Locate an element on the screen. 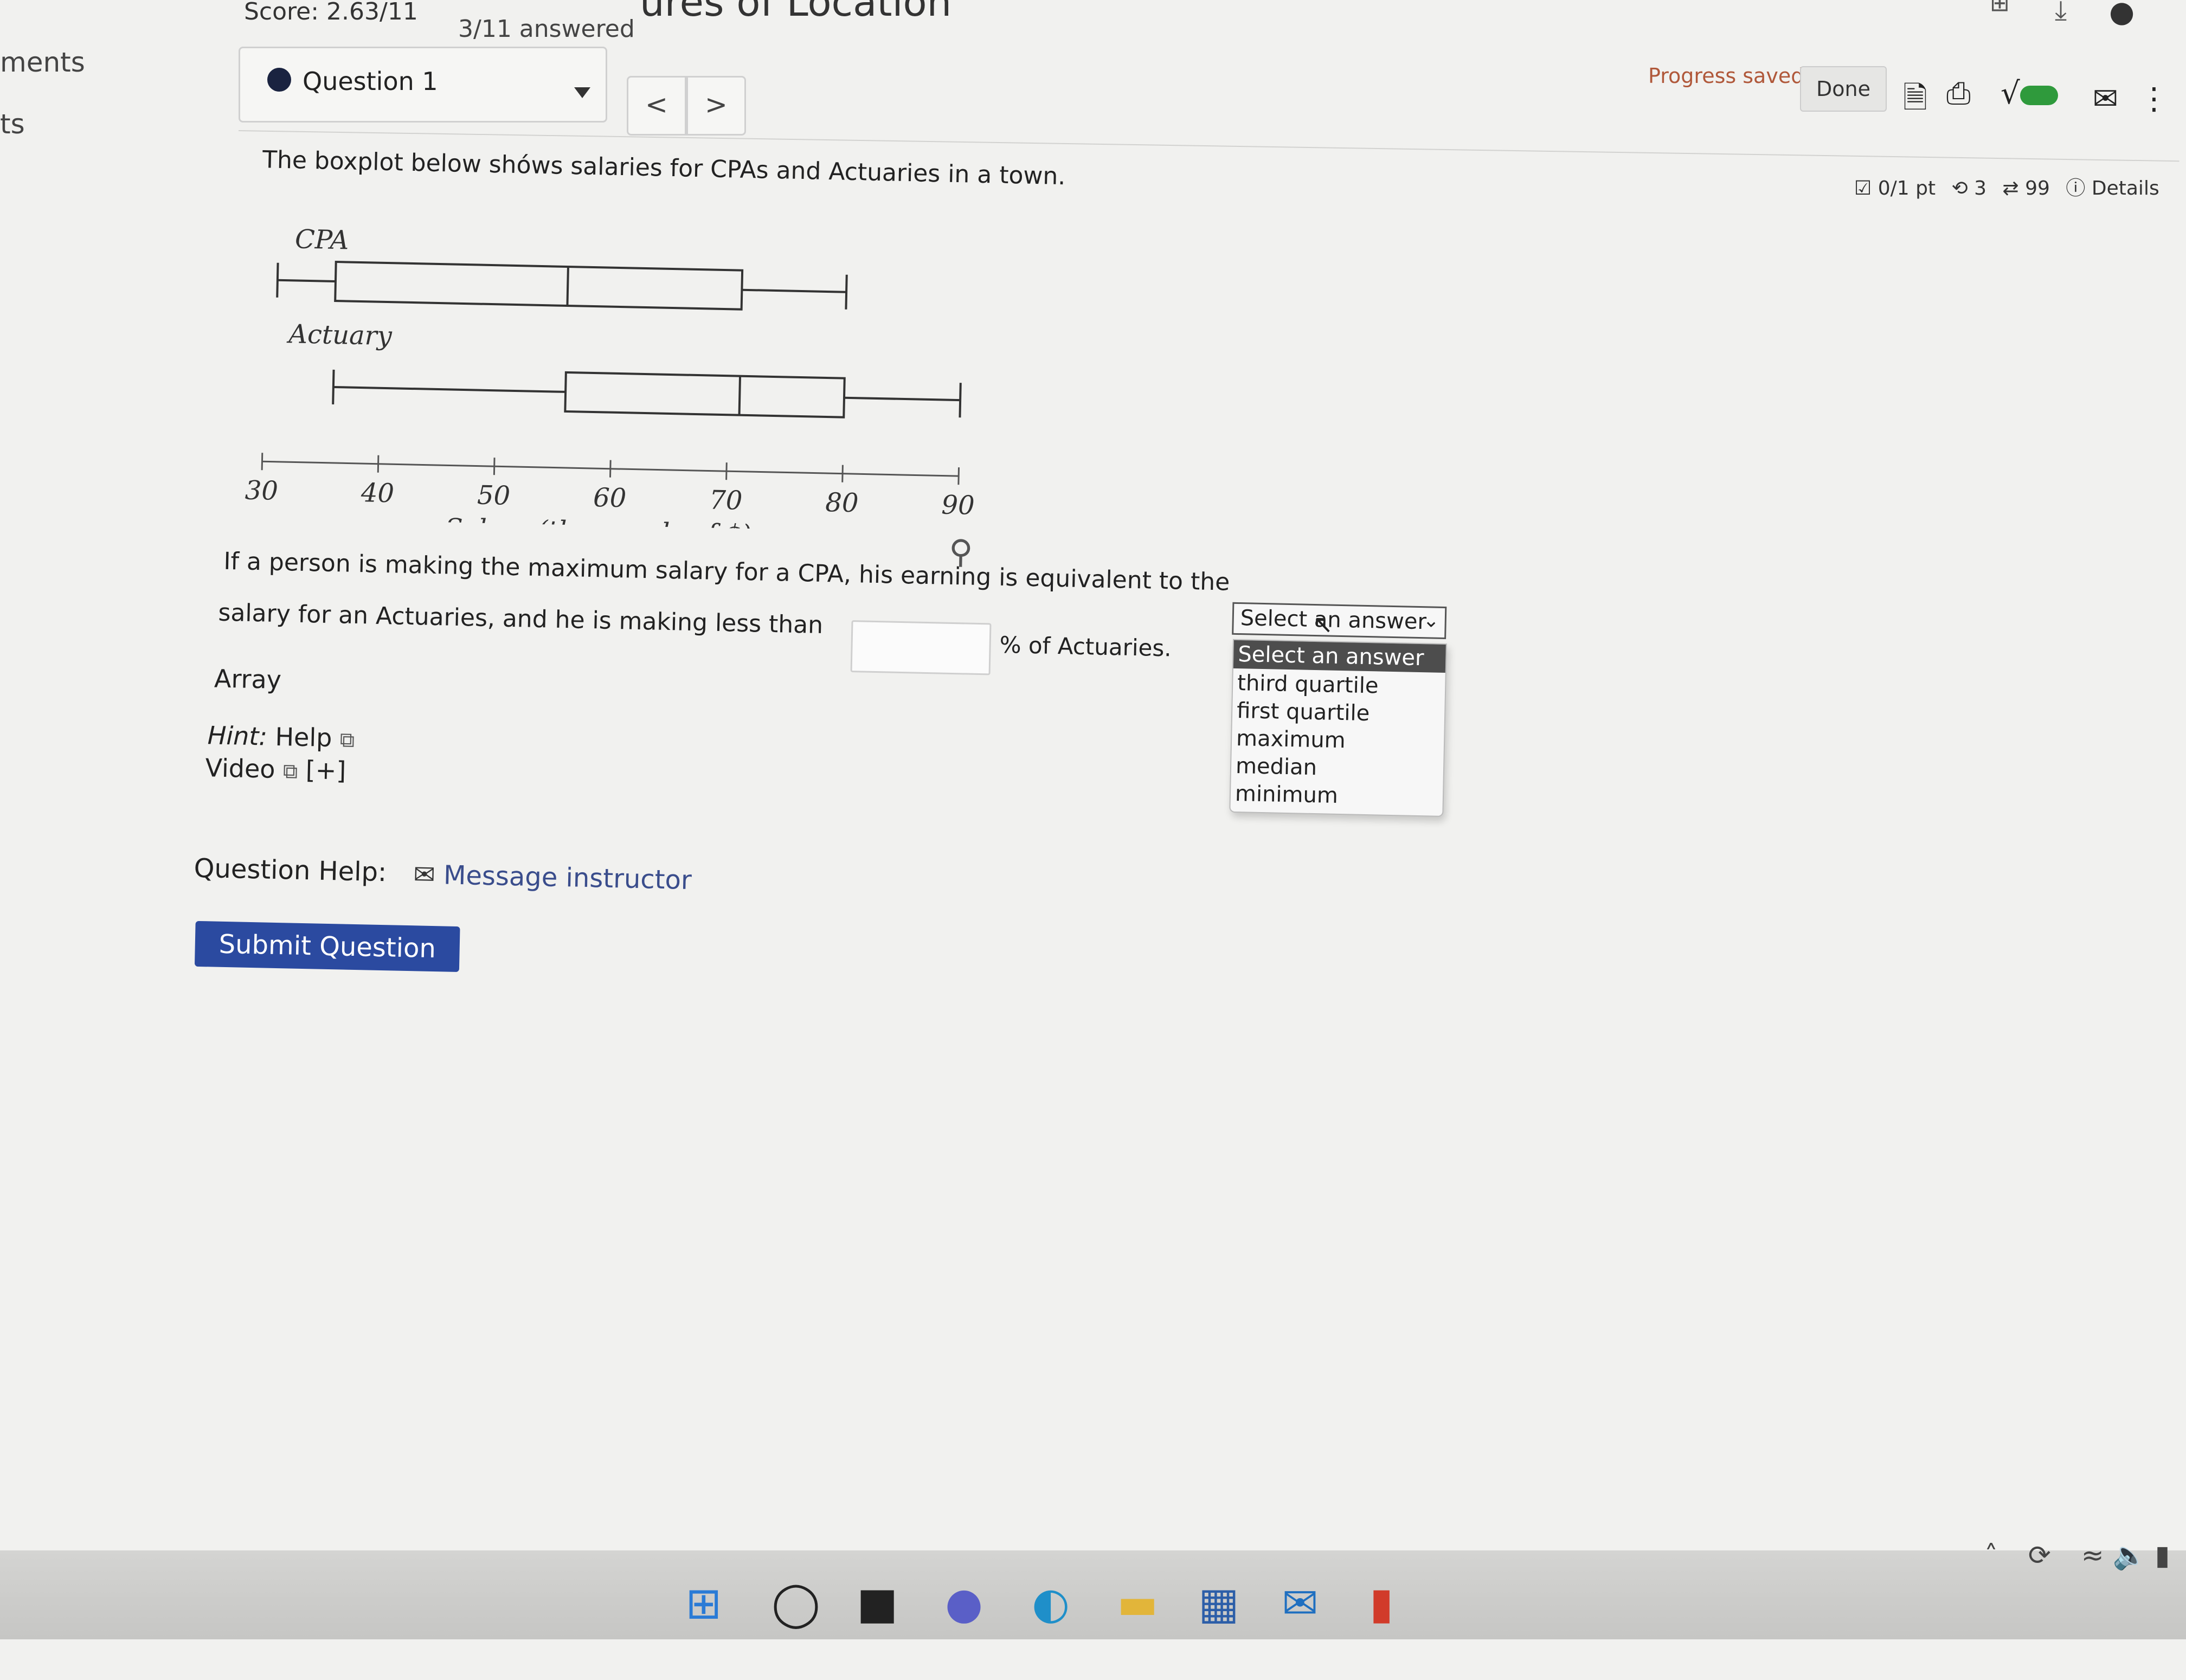 The height and width of the screenshot is (1680, 2186). system-tray: ˄ ⟳ ≈ 🔈 ▮ is located at coordinates (2077, 1556).